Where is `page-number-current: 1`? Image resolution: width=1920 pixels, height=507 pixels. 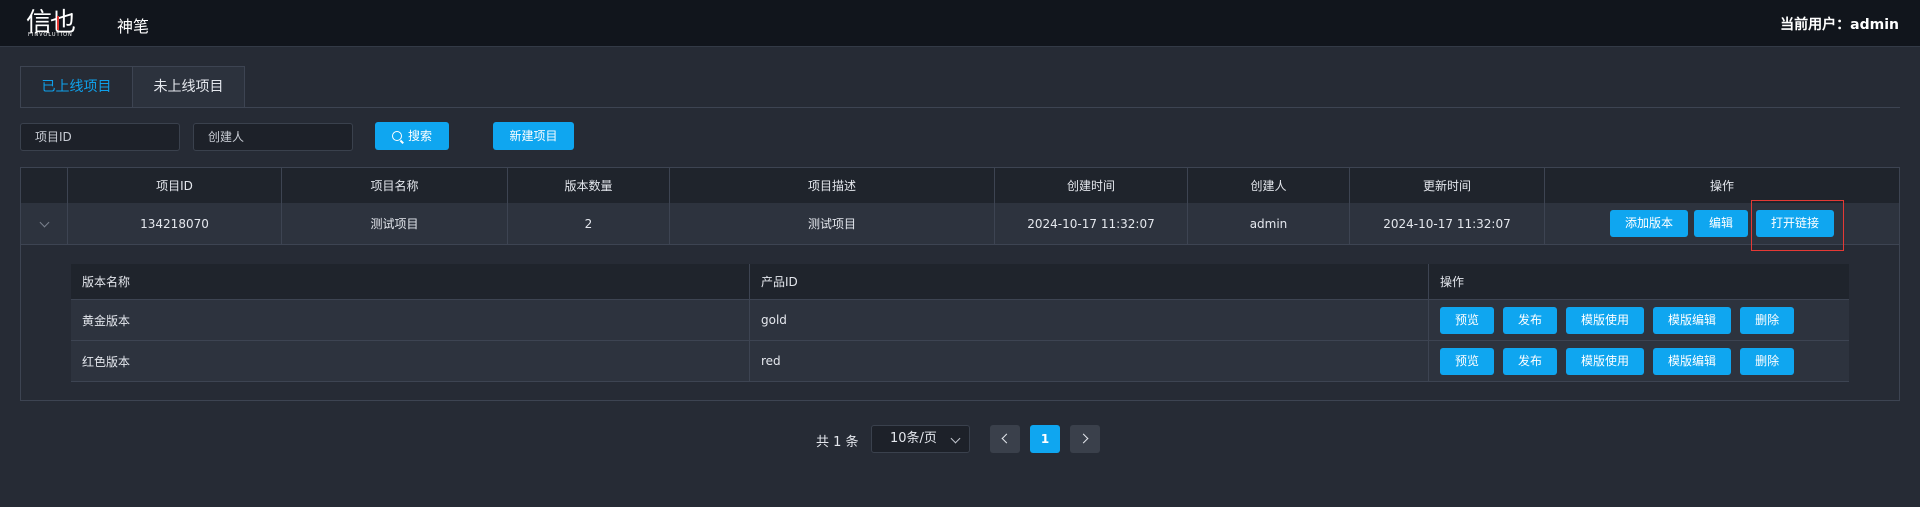 page-number-current: 1 is located at coordinates (1045, 439).